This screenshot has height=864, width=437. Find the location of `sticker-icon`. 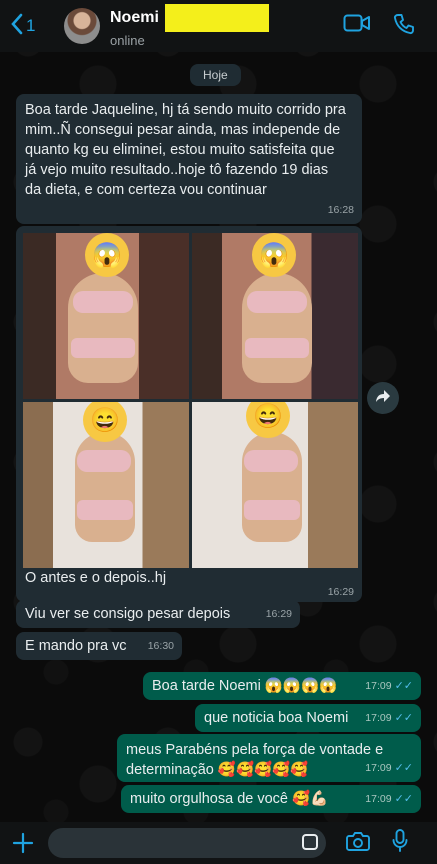

sticker-icon is located at coordinates (310, 842).